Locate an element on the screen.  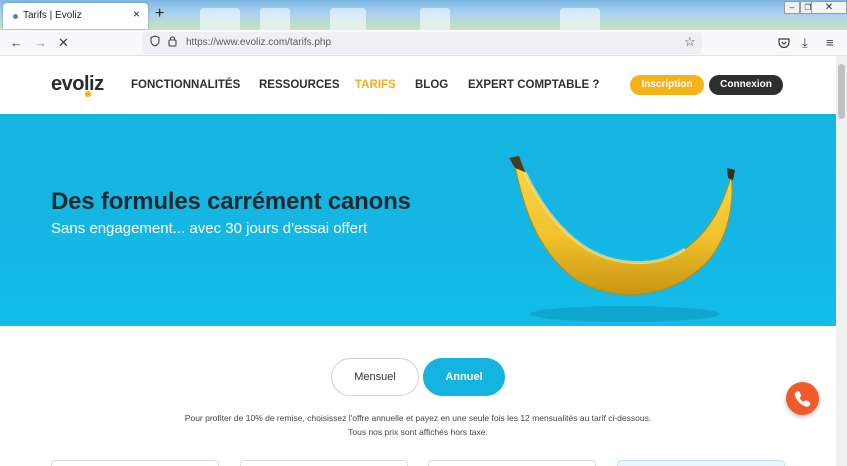
nav-blog: BLOG is located at coordinates (431, 85).